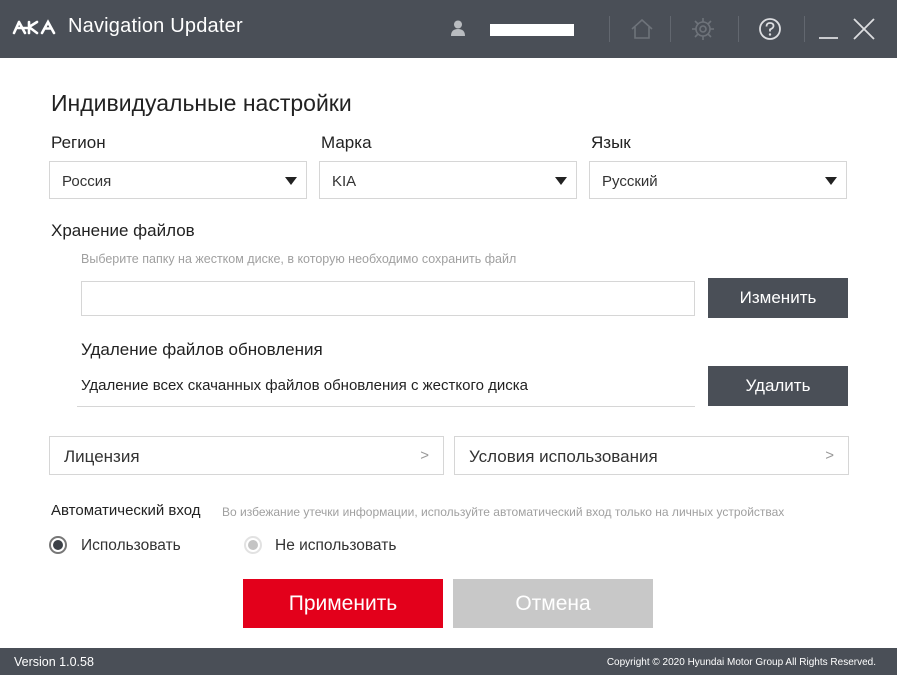 This screenshot has width=897, height=675. Describe the element at coordinates (246, 455) in the screenshot. I see `license-link: Лицензия >` at that location.